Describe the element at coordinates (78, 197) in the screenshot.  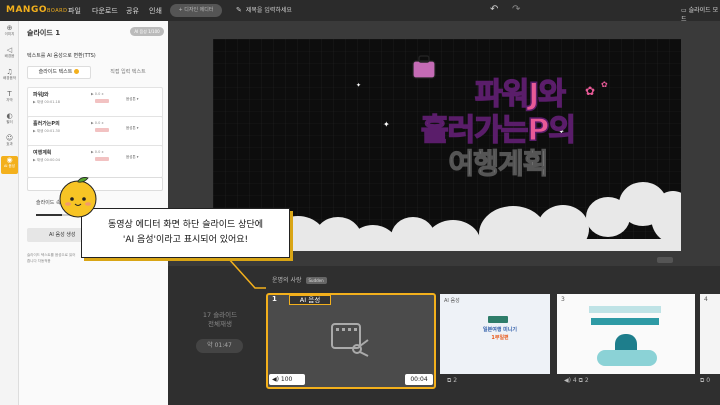
I see `mango-character-icon` at that location.